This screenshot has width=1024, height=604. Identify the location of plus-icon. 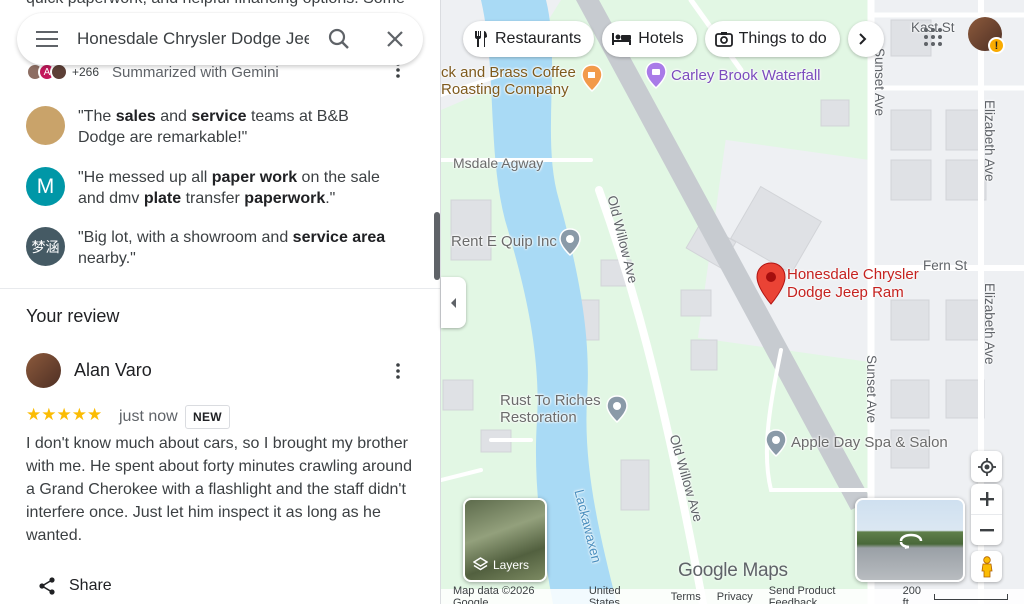
(986, 499).